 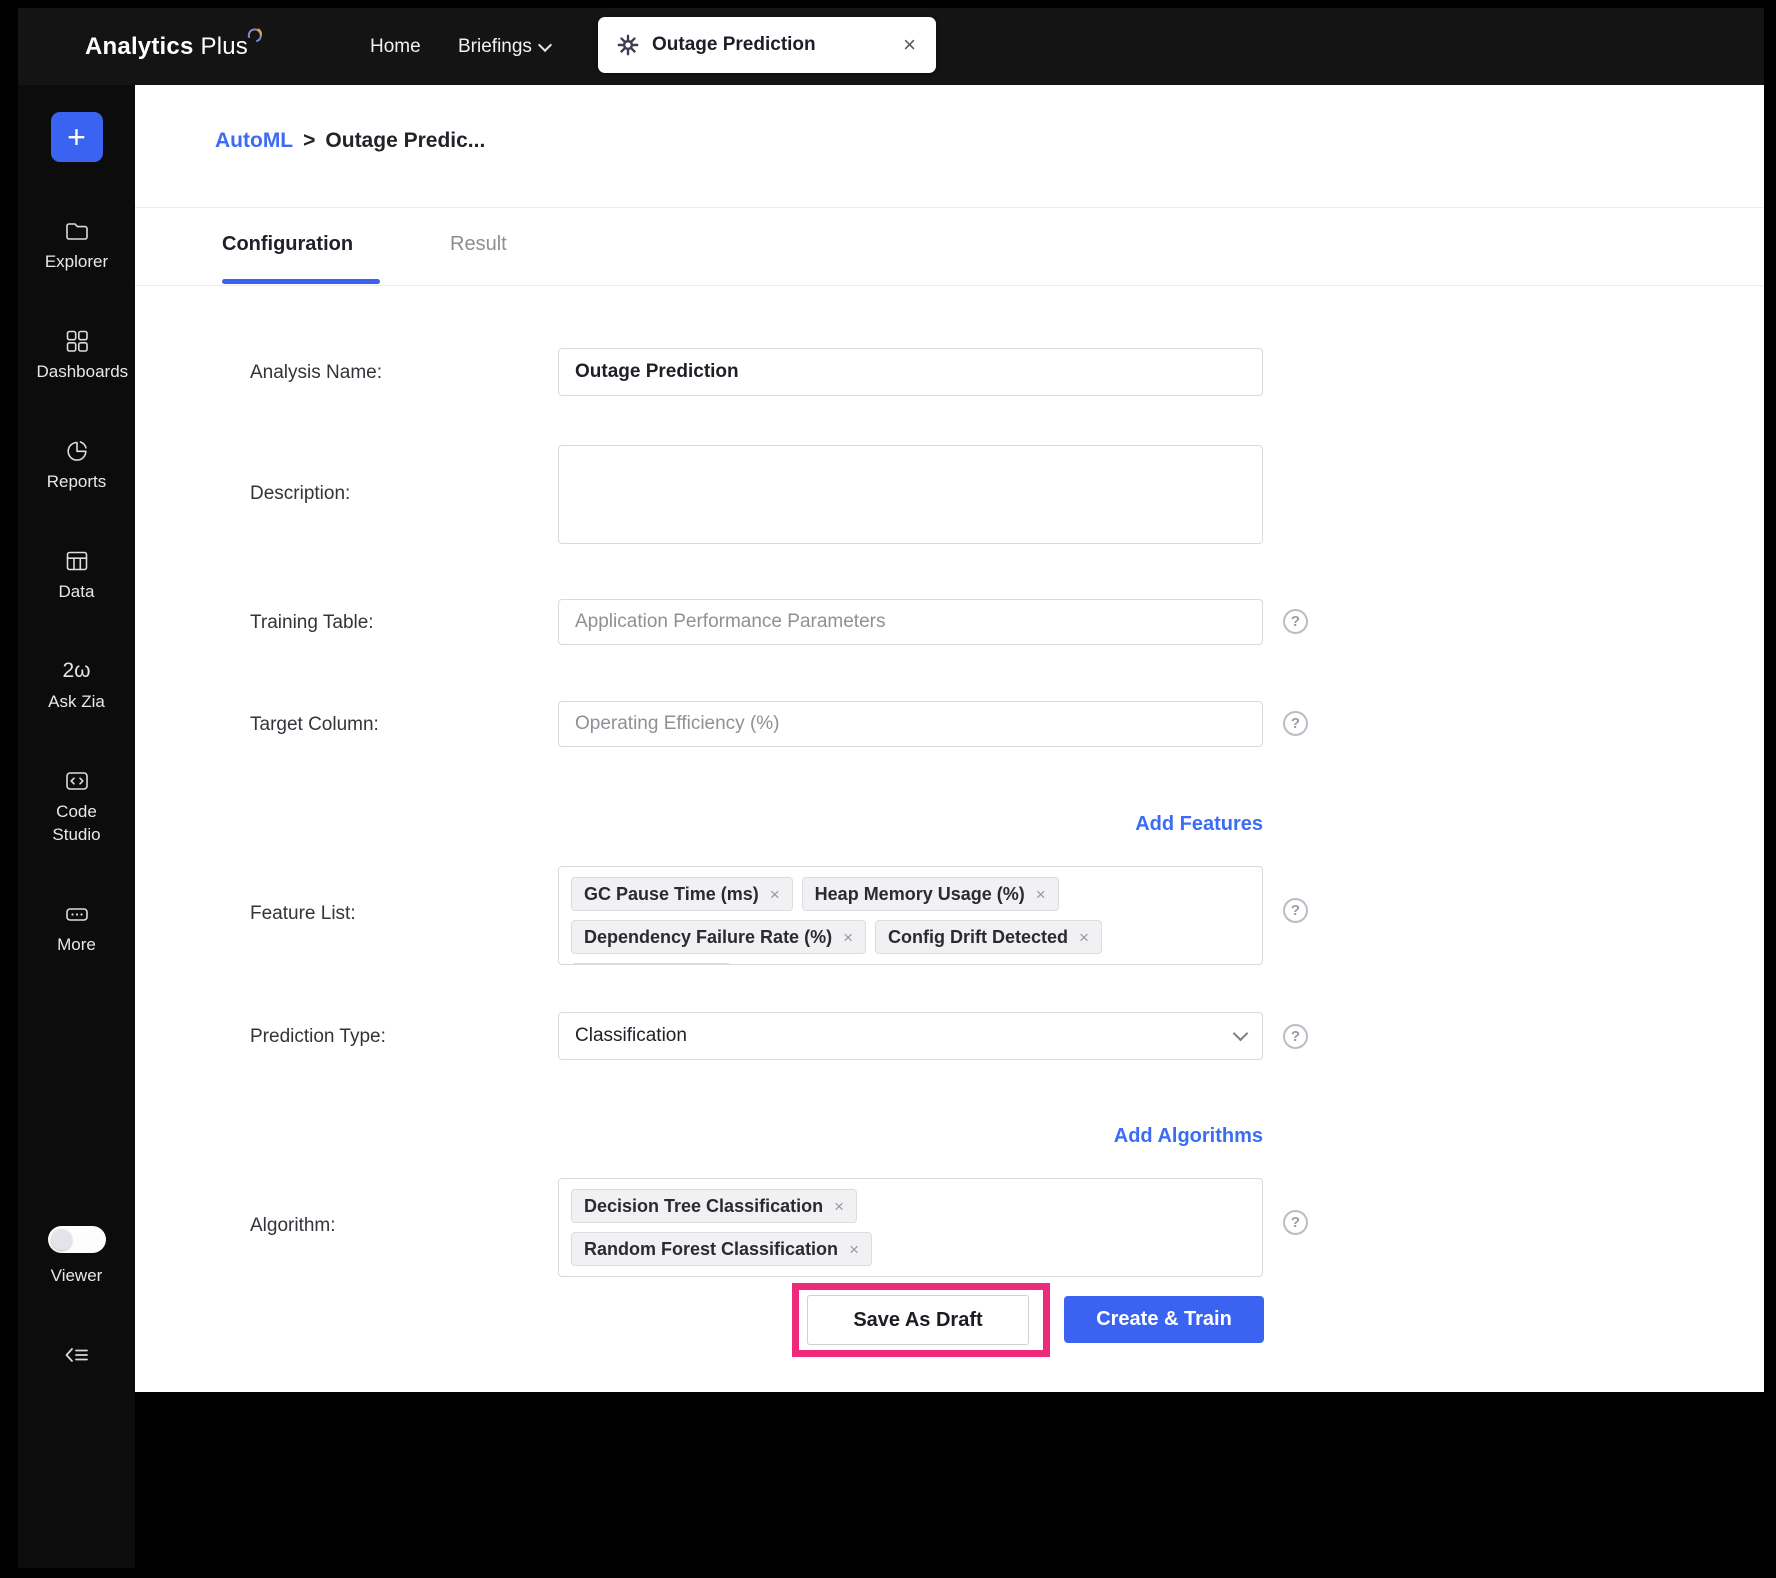 What do you see at coordinates (76, 466) in the screenshot?
I see `sidebar-item-reports: Reports` at bounding box center [76, 466].